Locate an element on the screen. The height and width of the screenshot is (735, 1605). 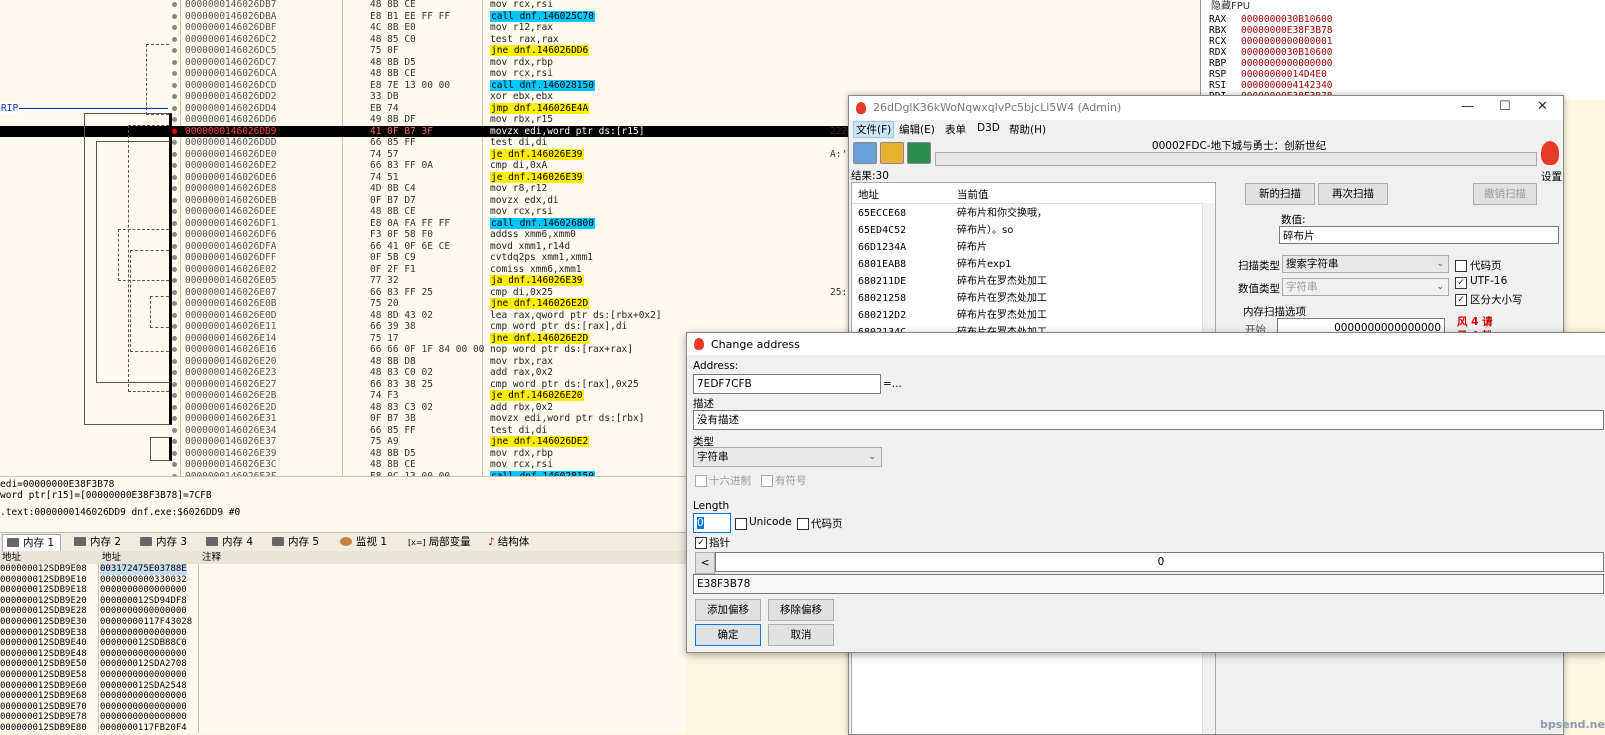
instruction-row: 0000000146026DC7 48 8B D5 mov rdx,rbp is located at coordinates (600, 63).